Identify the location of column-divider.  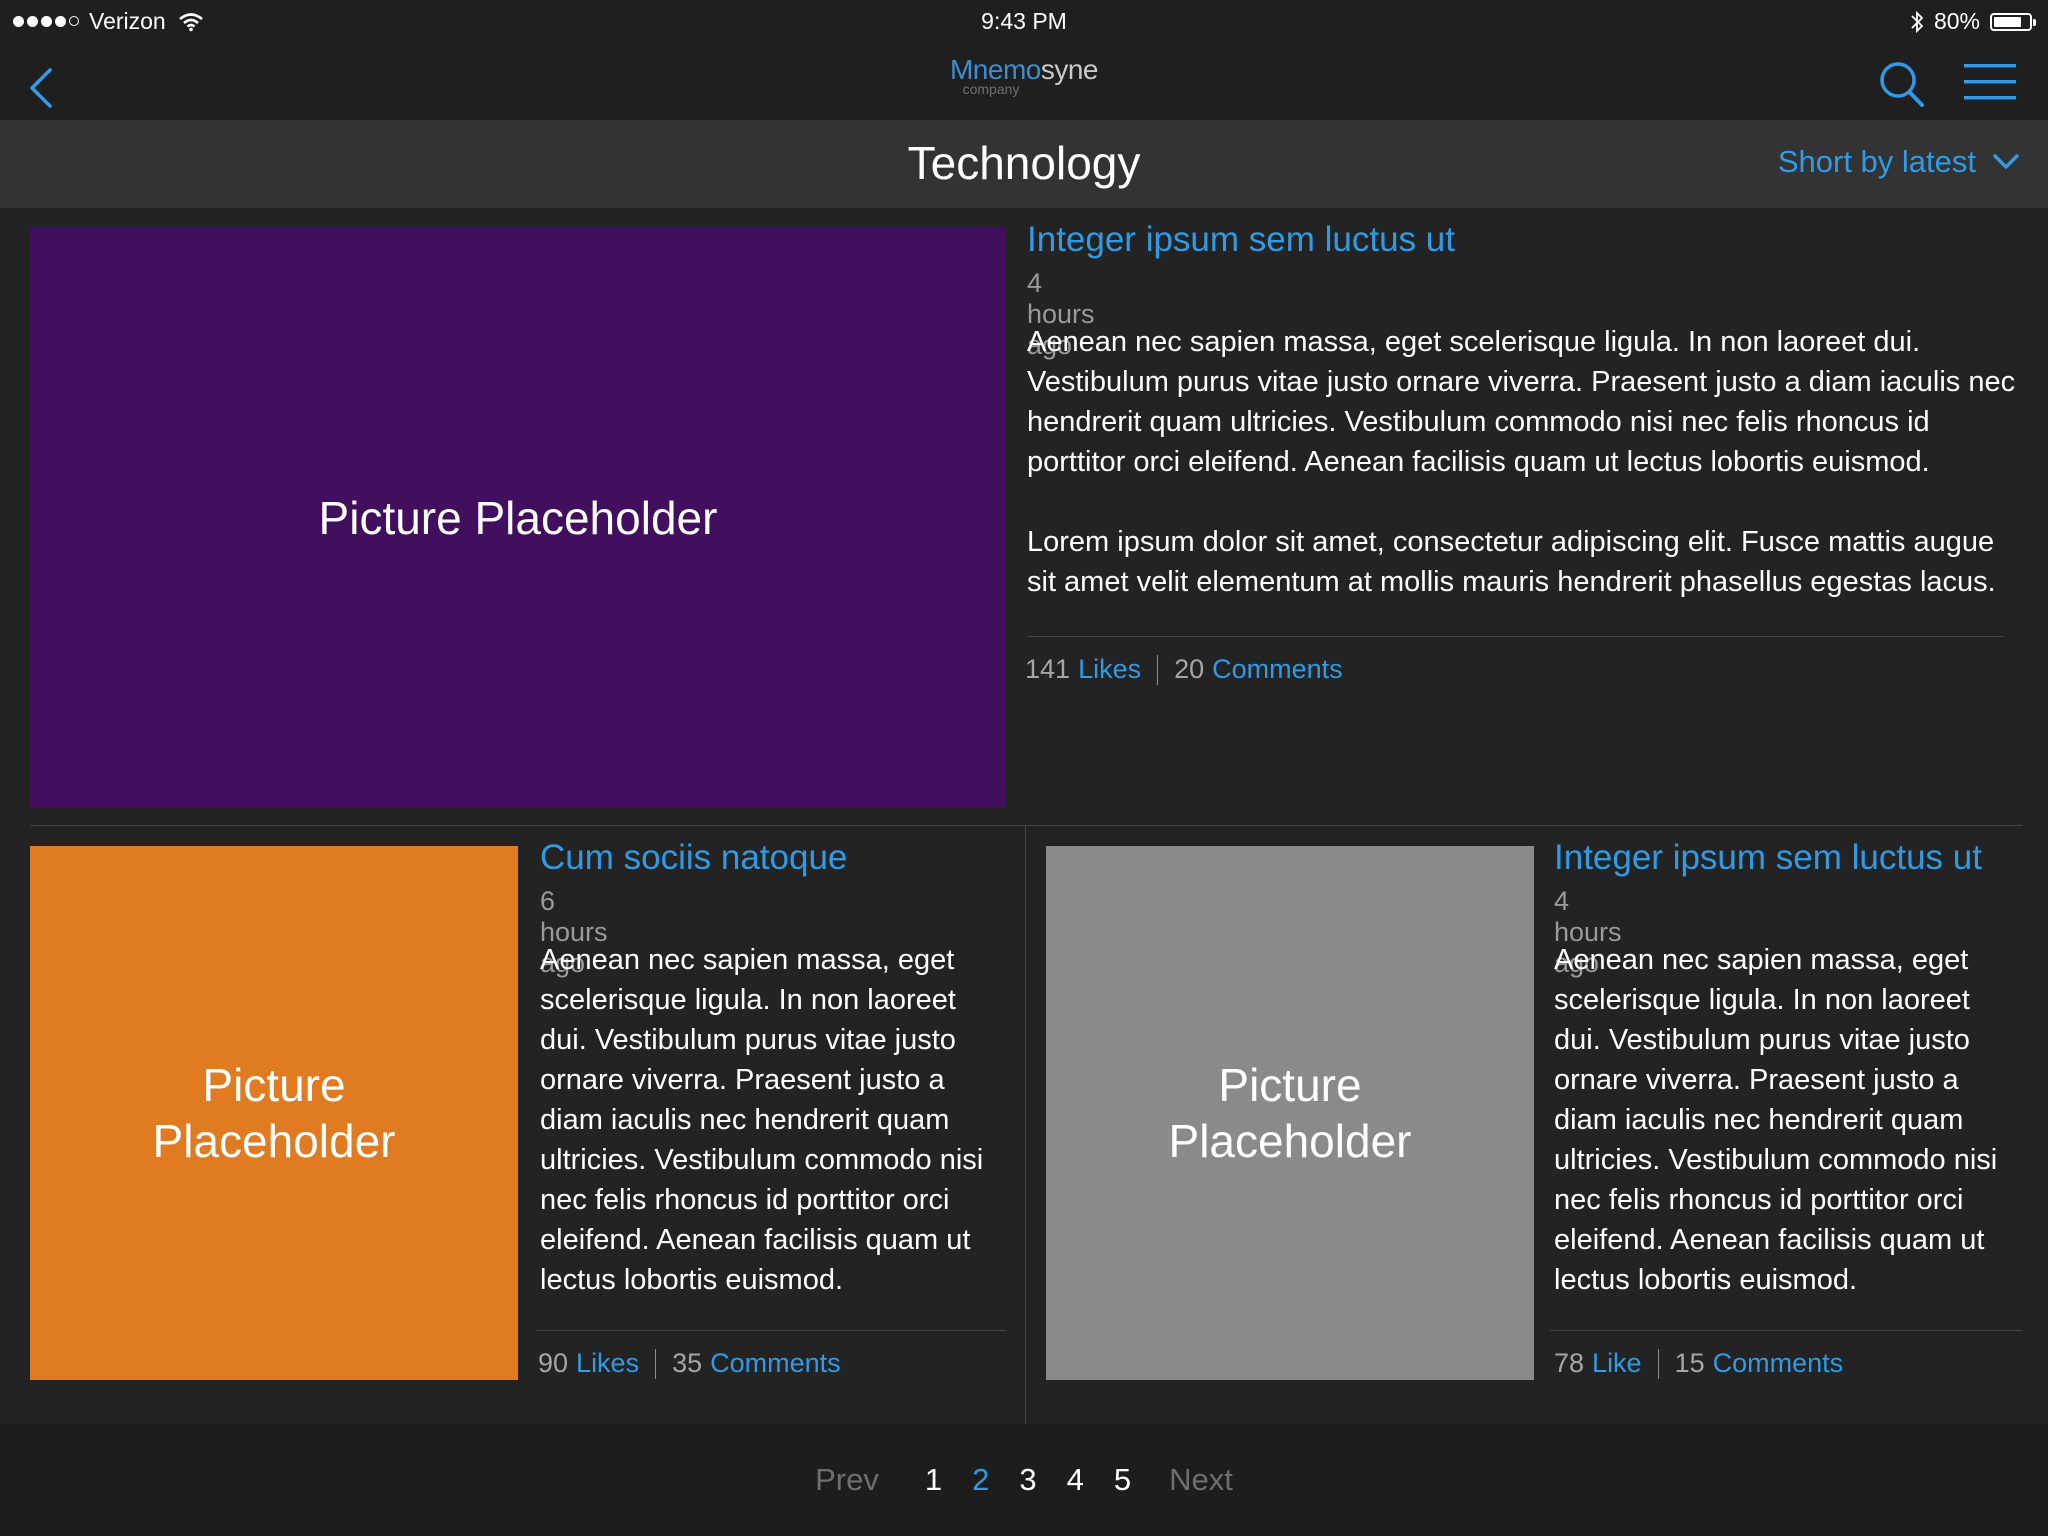
(1025, 1125).